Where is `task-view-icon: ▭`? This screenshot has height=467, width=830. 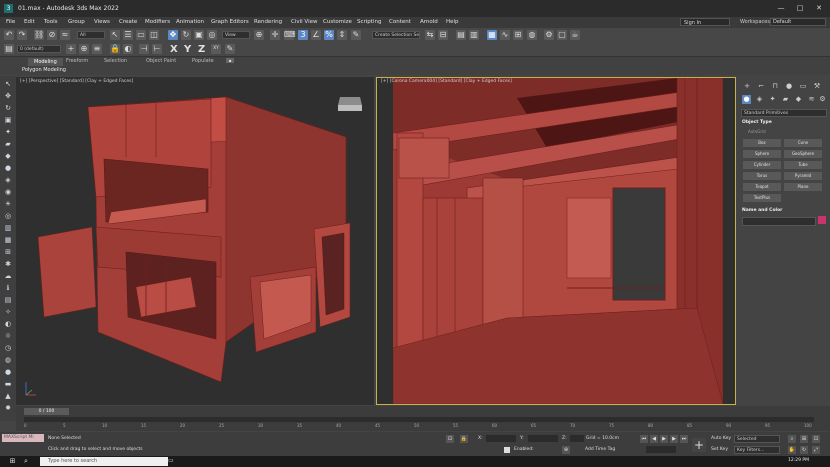
task-view-icon: ▭ is located at coordinates (172, 461).